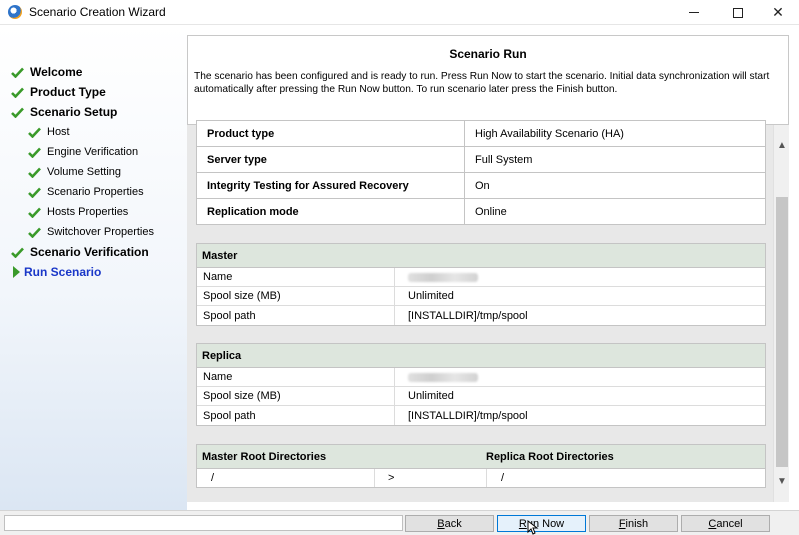  Describe the element at coordinates (453, 523) in the screenshot. I see `back-button-label: ack` at that location.